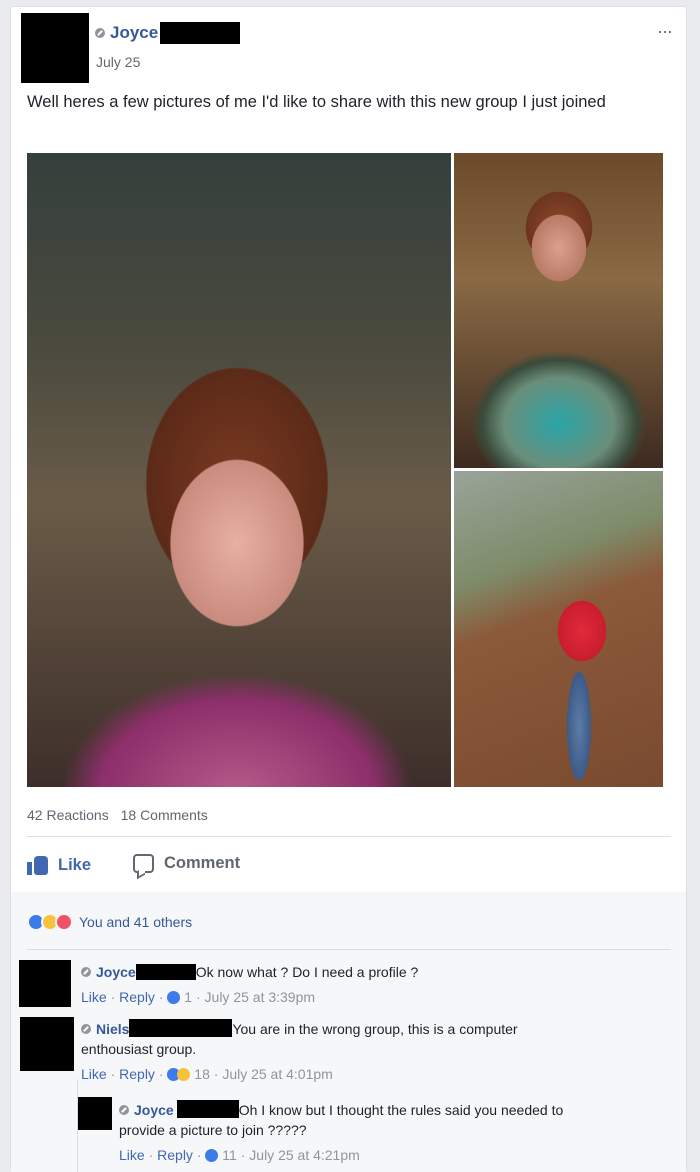 This screenshot has height=1172, width=700. I want to click on comment-time: July 25 at 3:39pm, so click(260, 997).